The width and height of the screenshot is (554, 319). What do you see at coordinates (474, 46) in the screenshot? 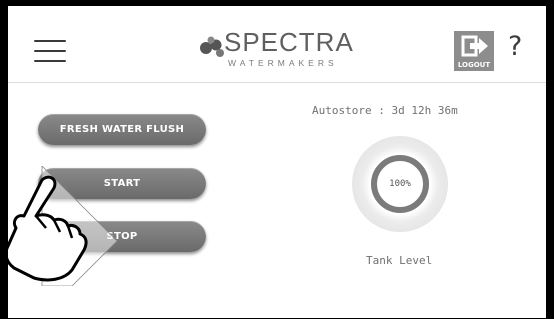
I see `logout-icon` at bounding box center [474, 46].